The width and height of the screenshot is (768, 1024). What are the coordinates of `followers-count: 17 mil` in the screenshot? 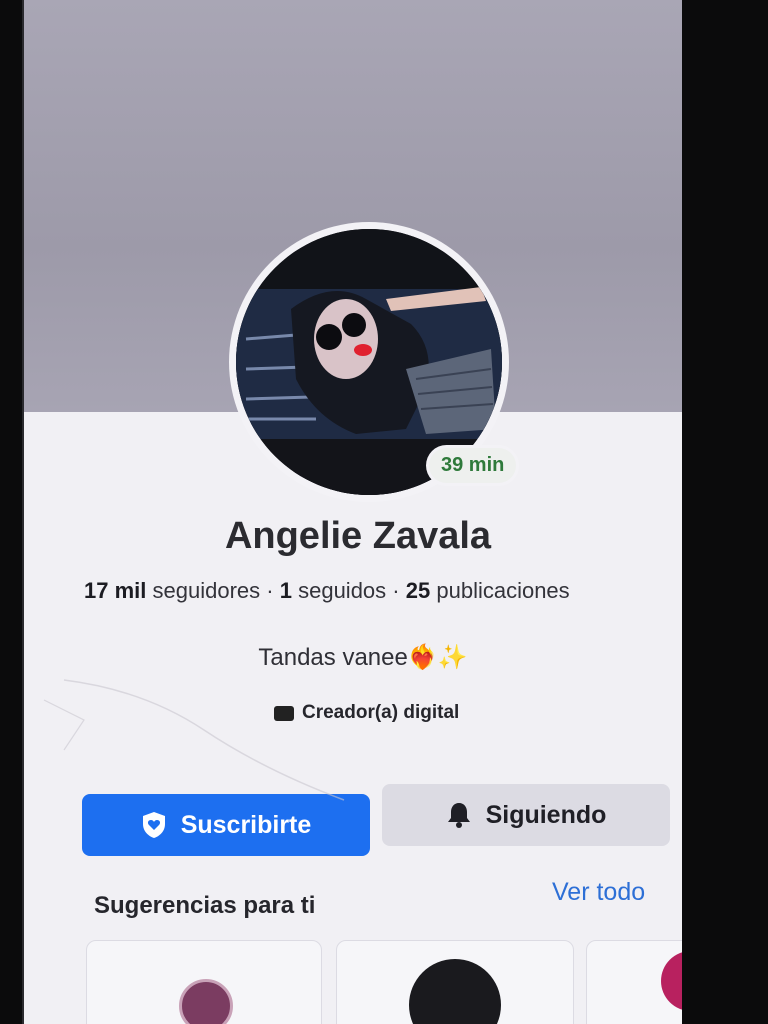 It's located at (115, 590).